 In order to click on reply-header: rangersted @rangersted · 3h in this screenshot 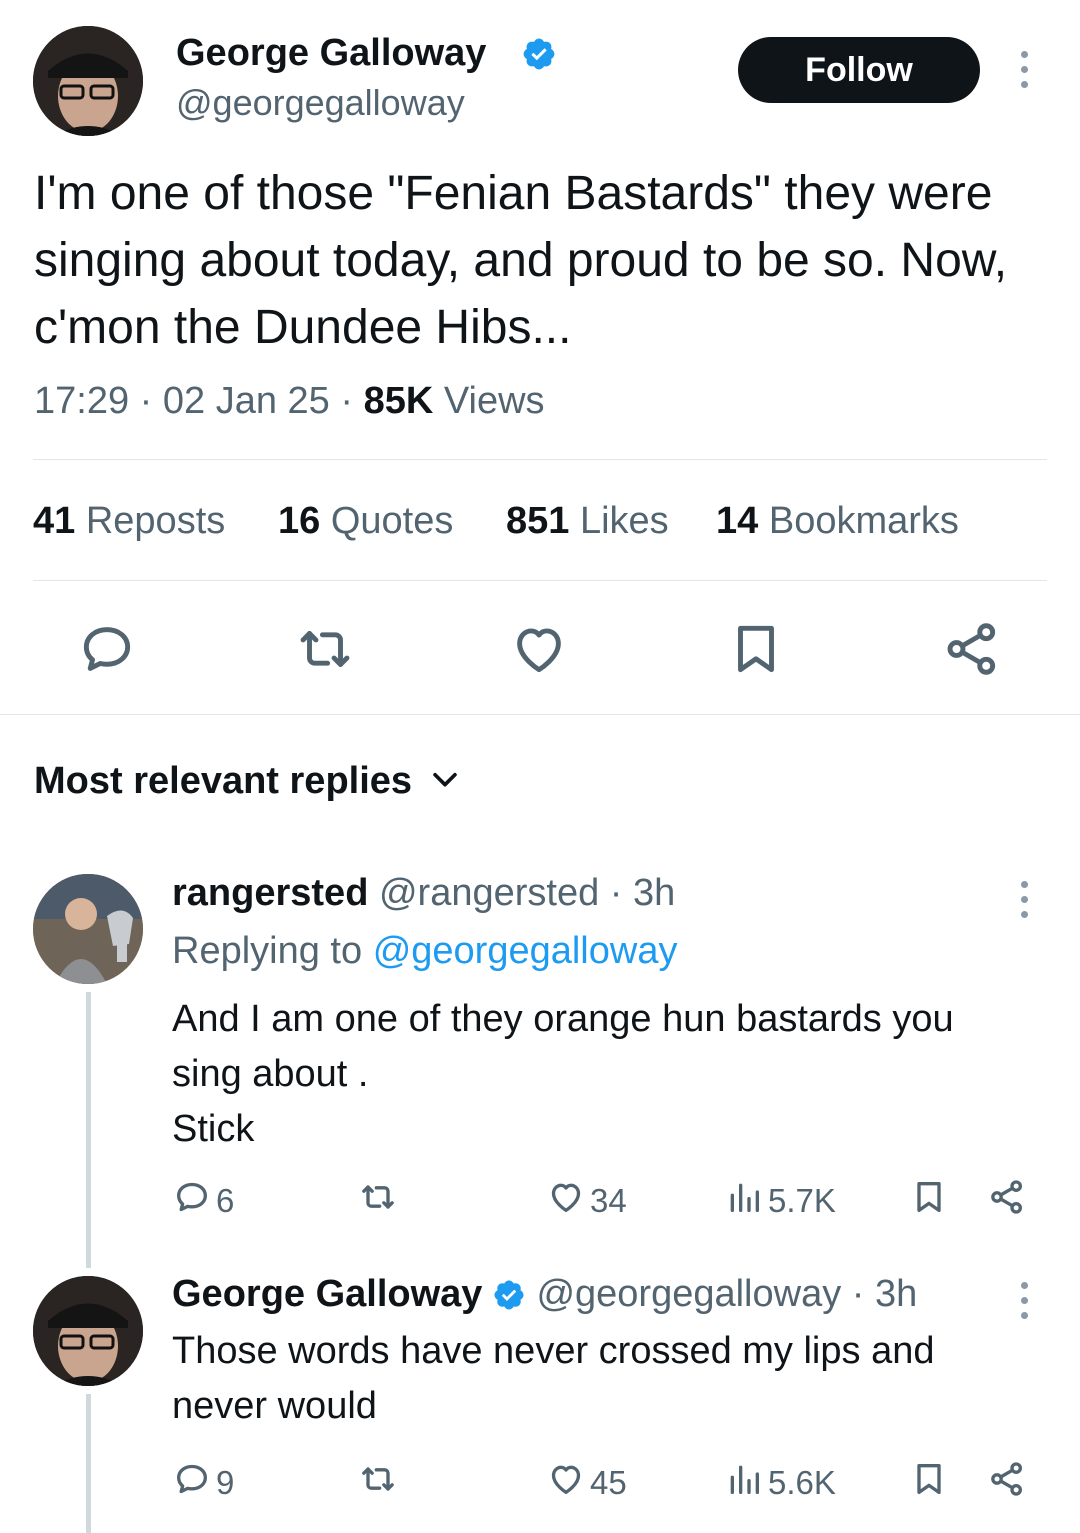, I will do `click(424, 893)`.